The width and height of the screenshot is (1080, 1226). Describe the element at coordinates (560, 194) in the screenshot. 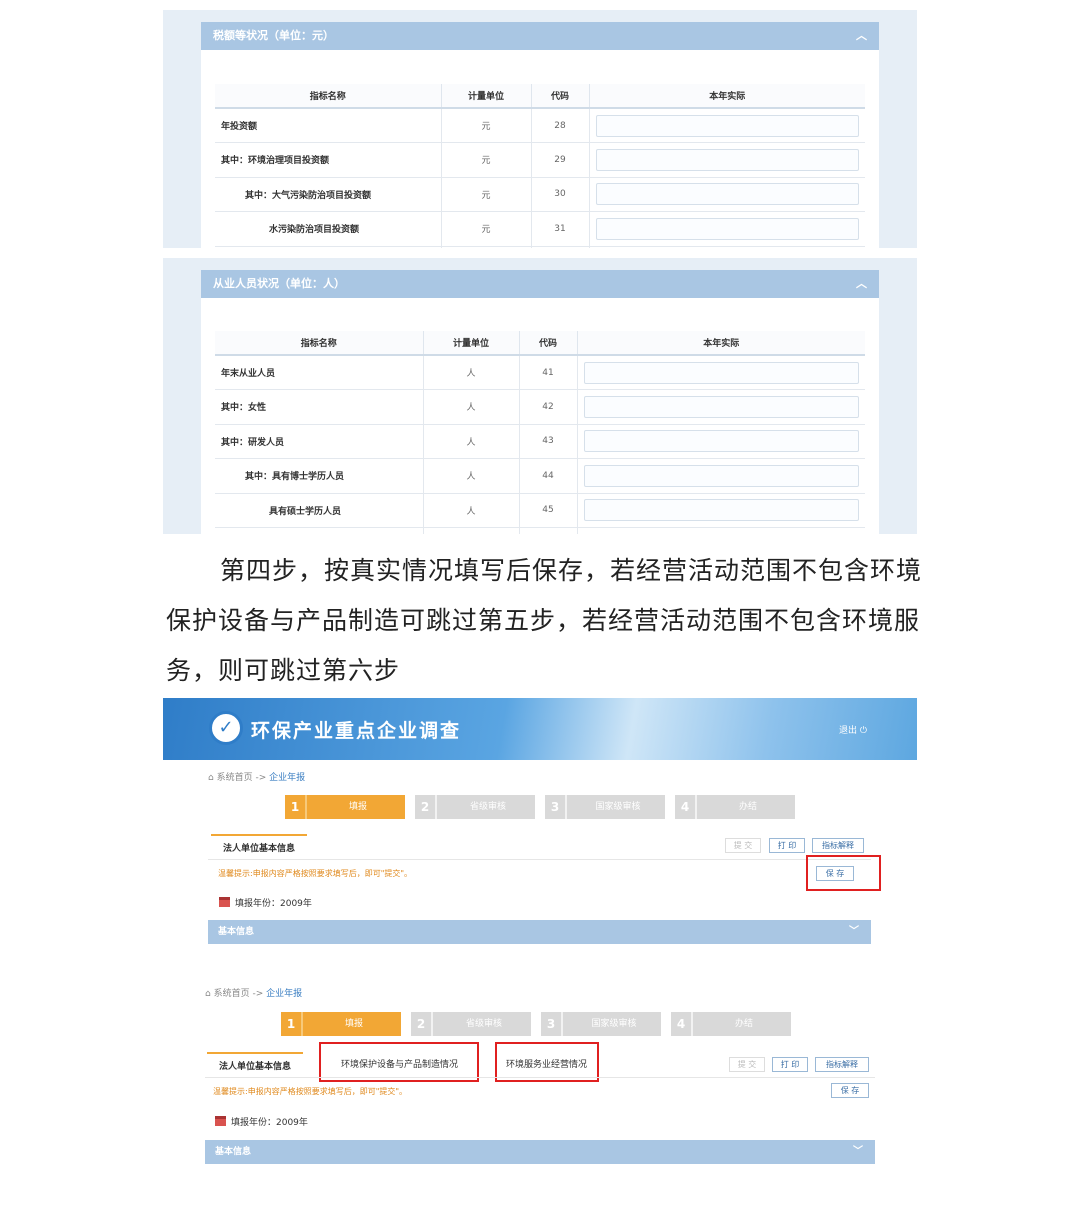

I see `row-code: 30` at that location.